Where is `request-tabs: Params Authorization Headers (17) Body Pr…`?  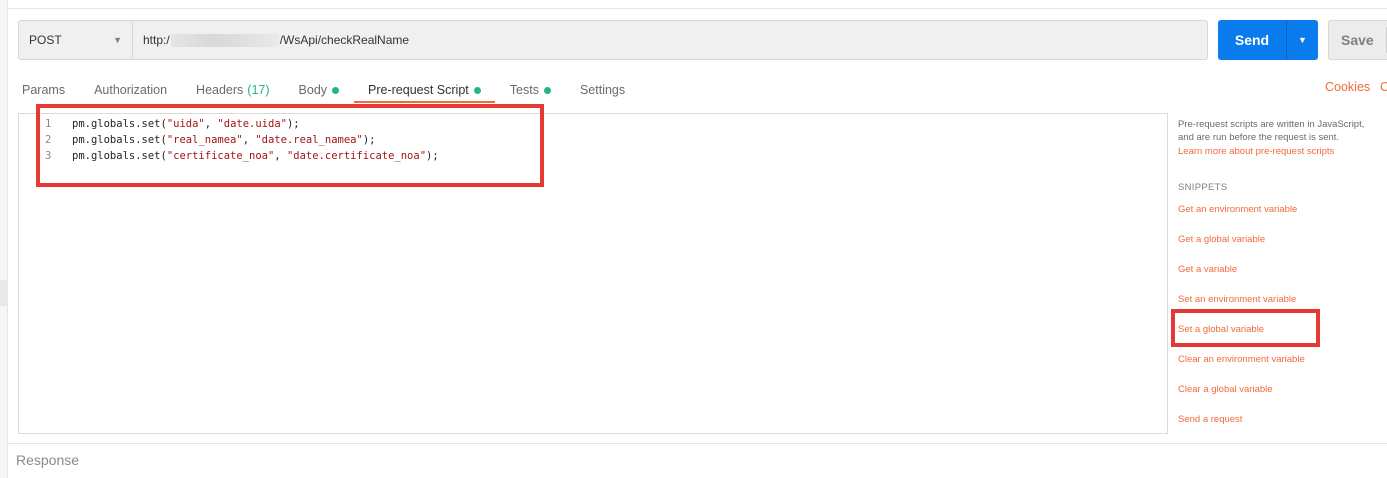 request-tabs: Params Authorization Headers (17) Body Pr… is located at coordinates (338, 91).